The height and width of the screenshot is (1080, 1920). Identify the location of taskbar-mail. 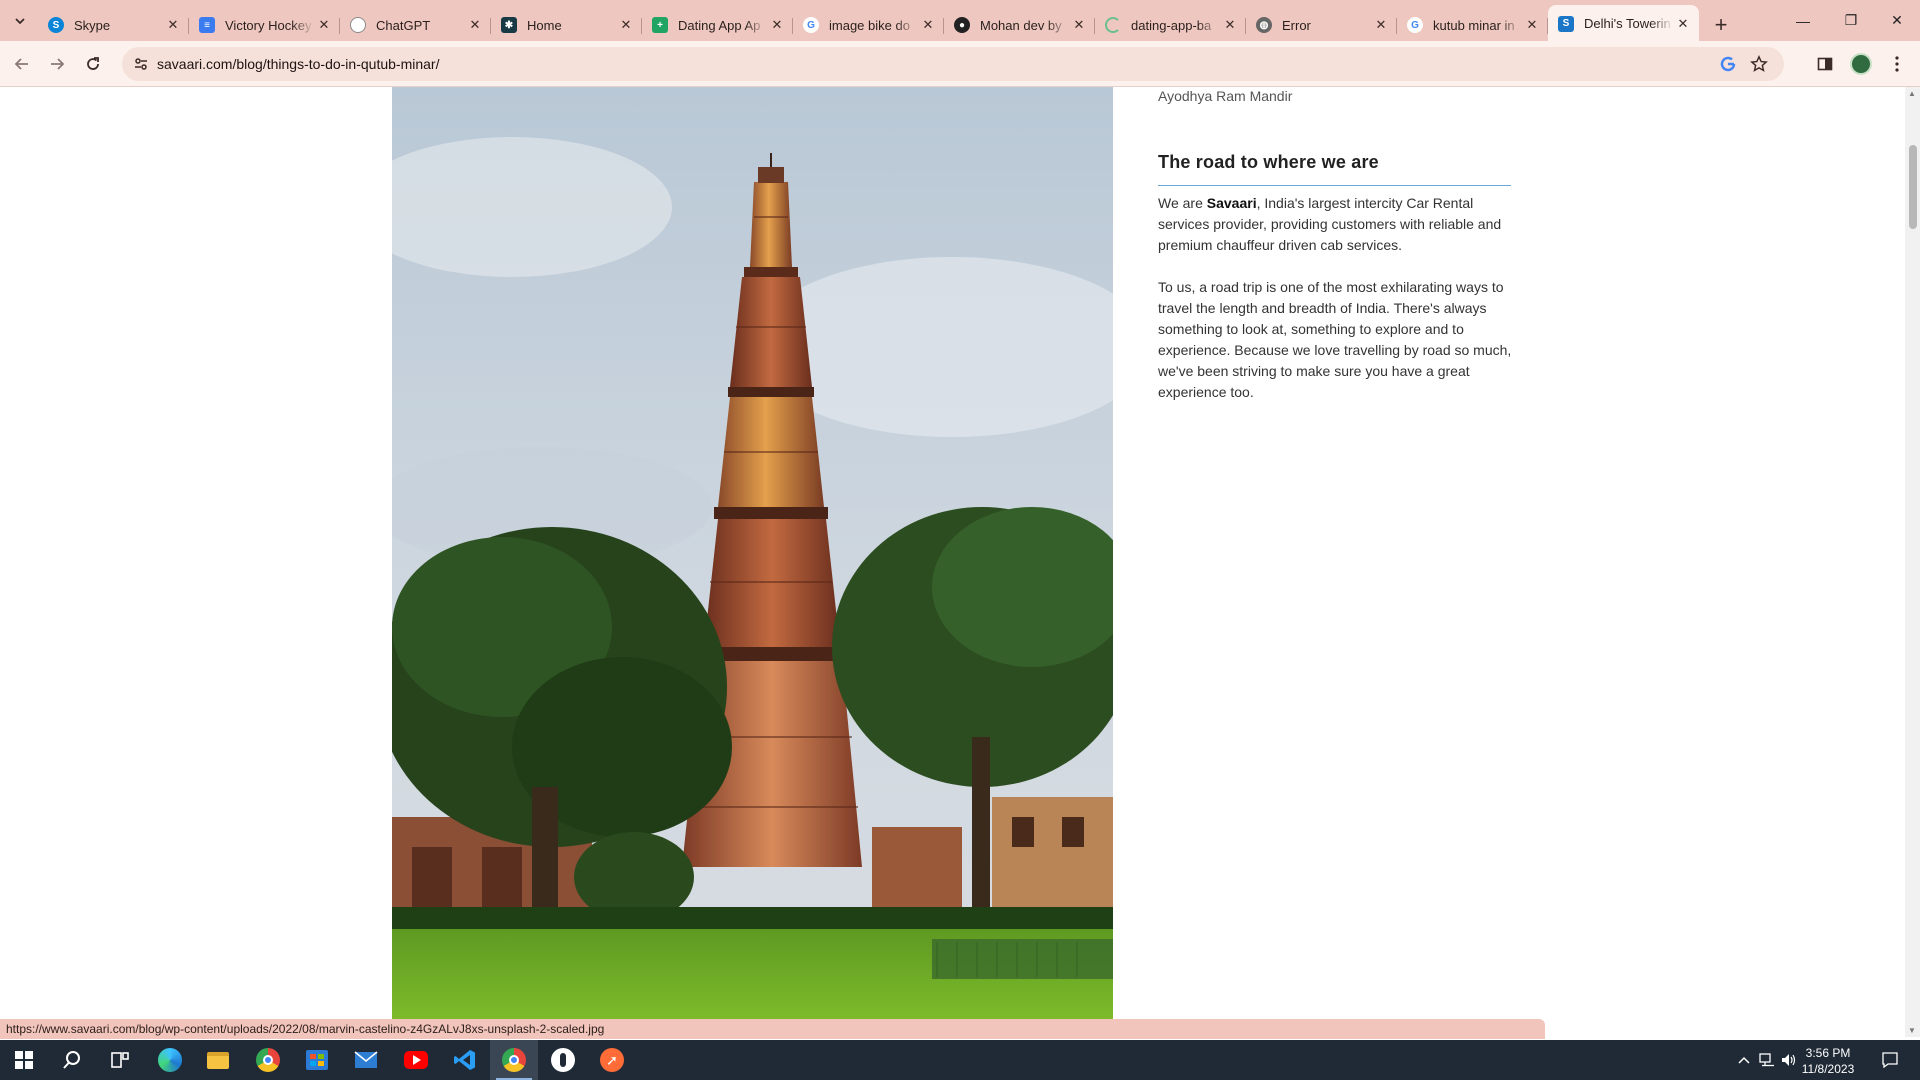
(366, 1060).